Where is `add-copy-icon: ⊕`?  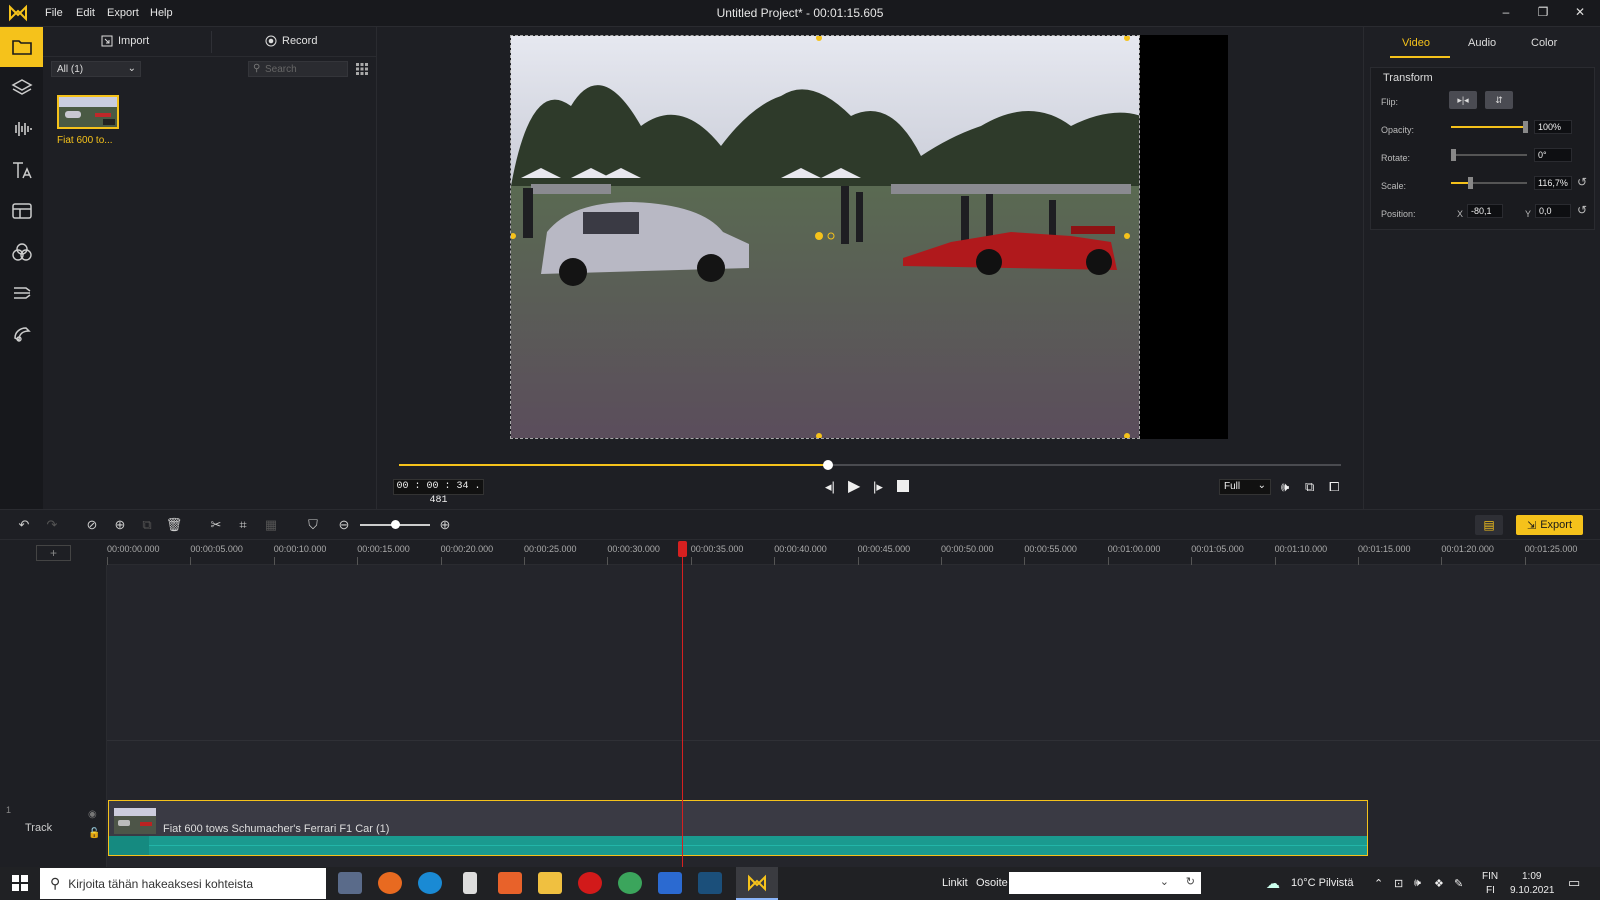
add-copy-icon: ⊕ is located at coordinates (120, 525).